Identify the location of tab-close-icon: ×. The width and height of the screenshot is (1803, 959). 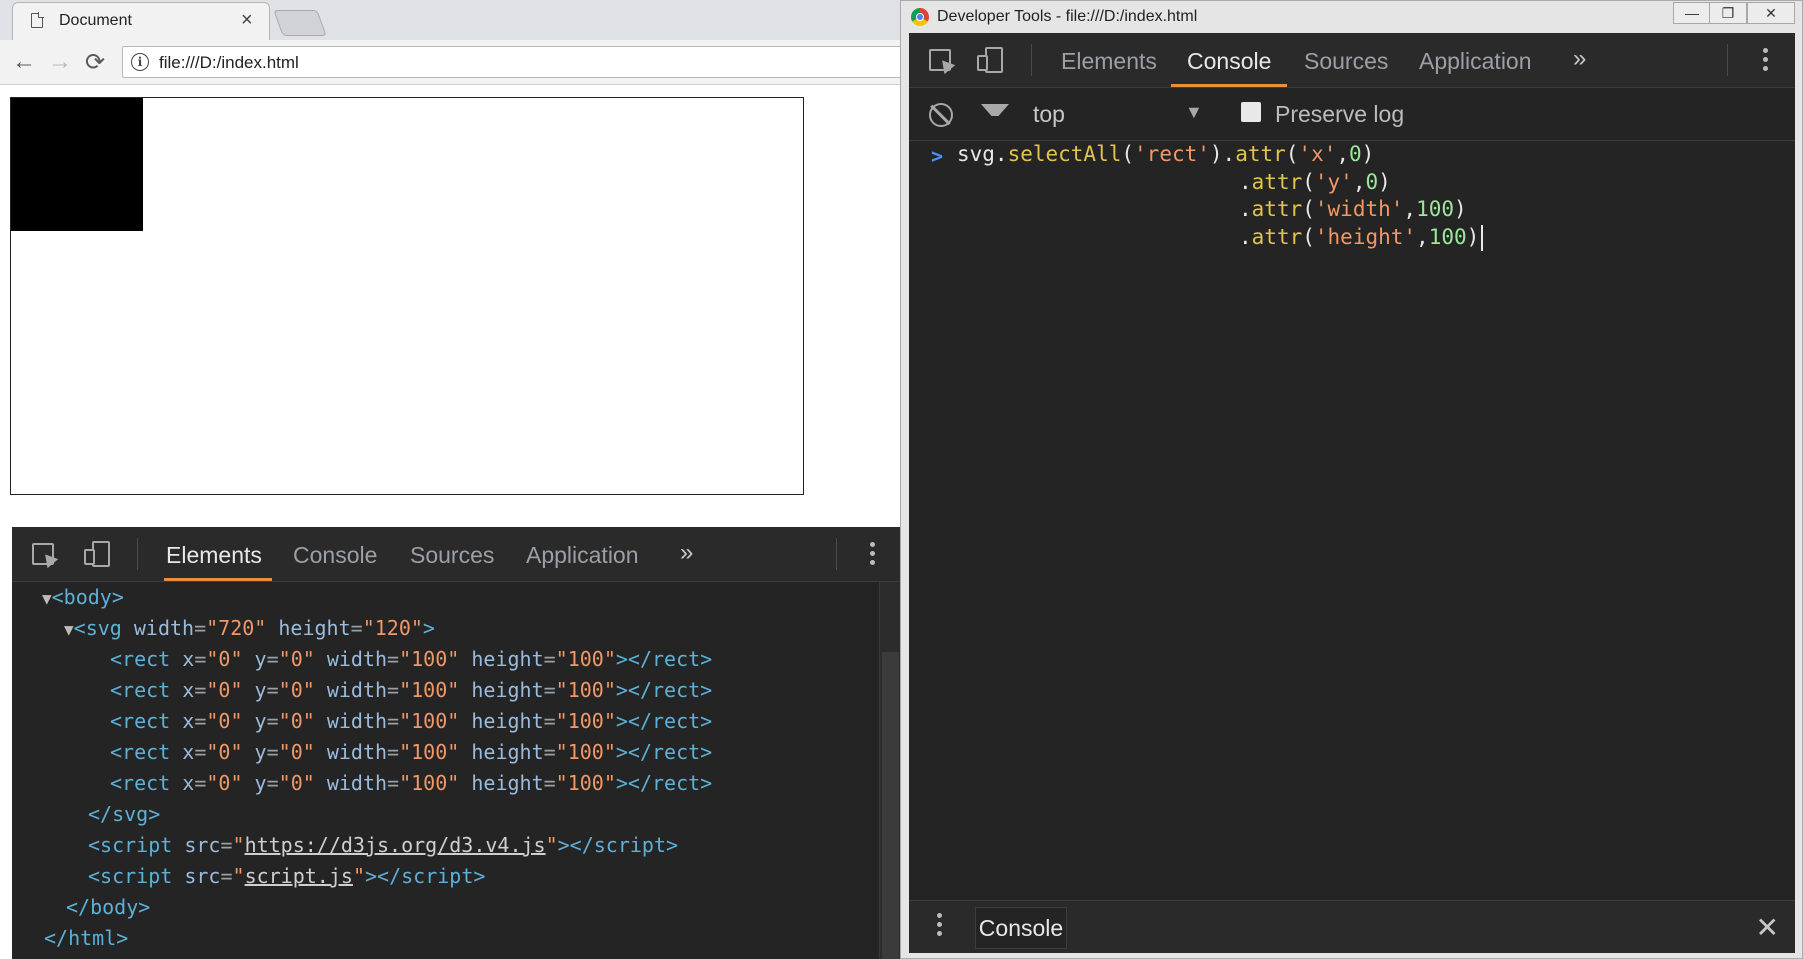
(247, 20).